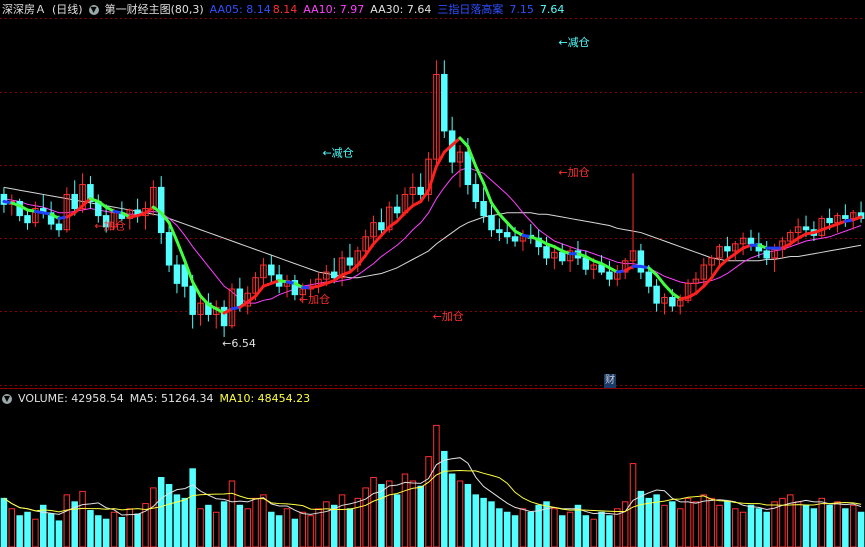 This screenshot has width=865, height=547. What do you see at coordinates (610, 381) in the screenshot?
I see `finance-marker: 财` at bounding box center [610, 381].